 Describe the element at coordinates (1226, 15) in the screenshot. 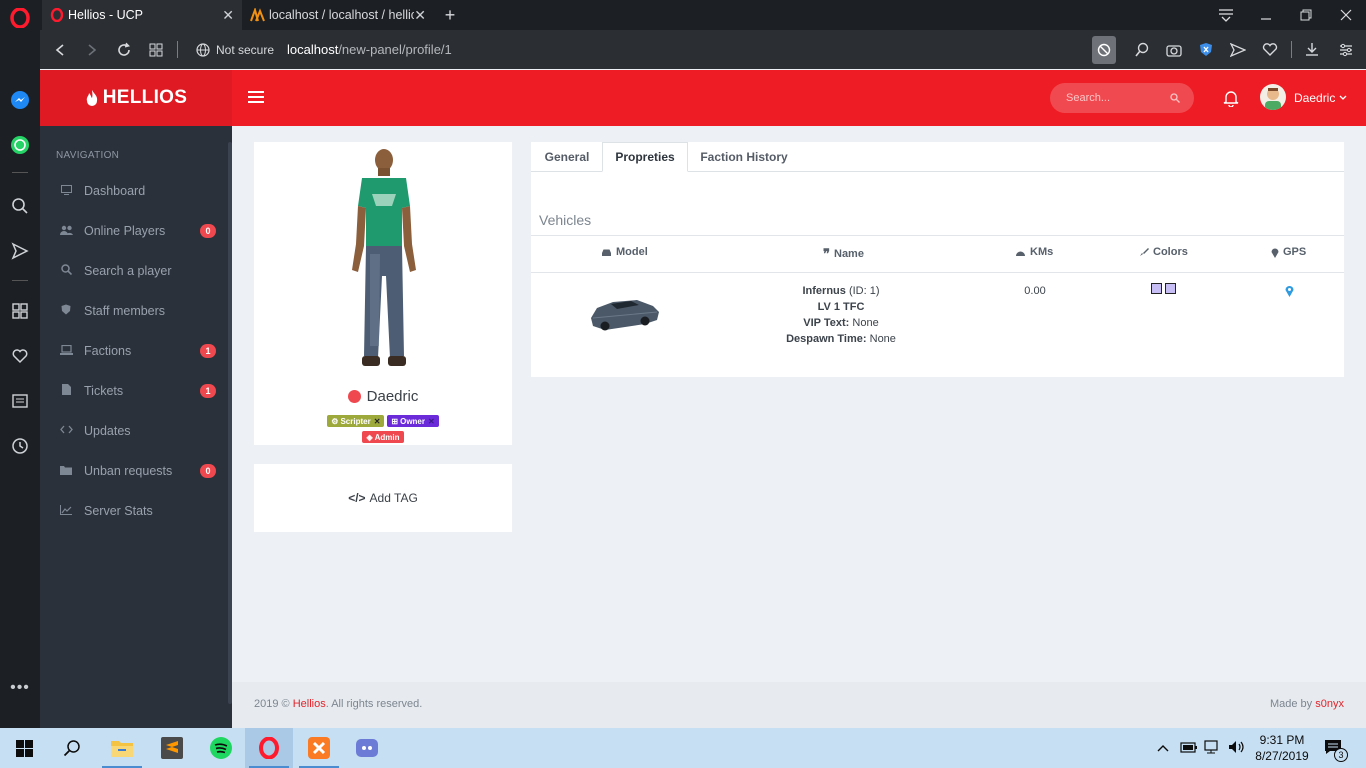

I see `tab-menu-icon` at that location.